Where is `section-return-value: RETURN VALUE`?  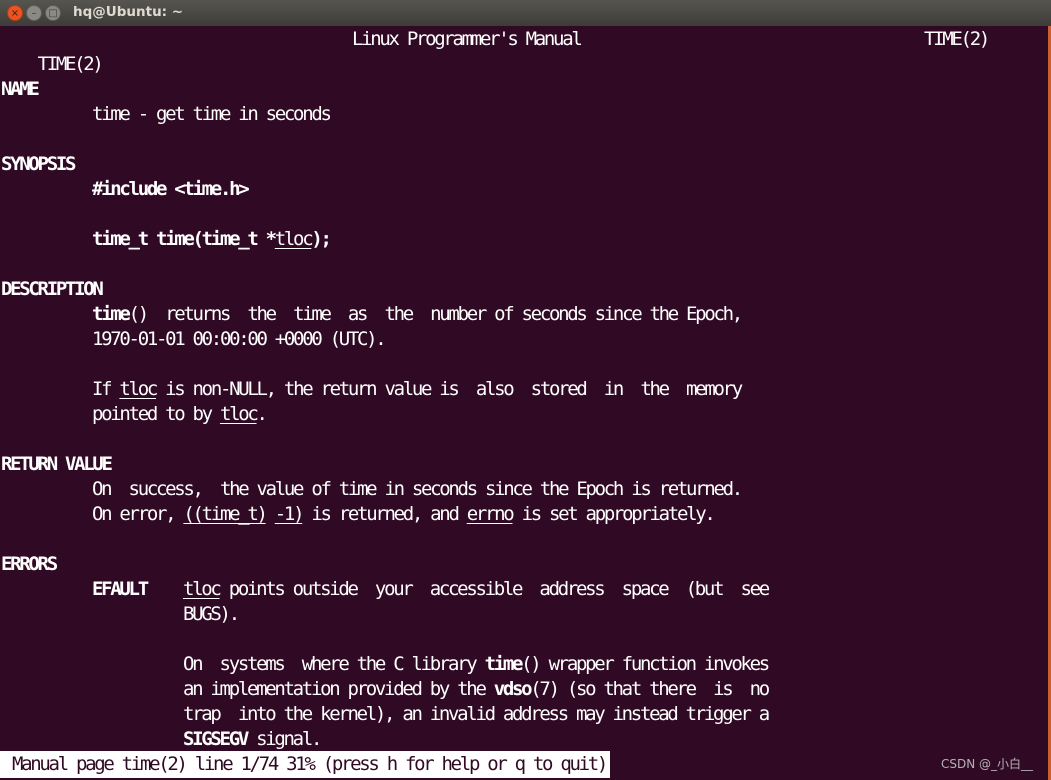 section-return-value: RETURN VALUE is located at coordinates (57, 464).